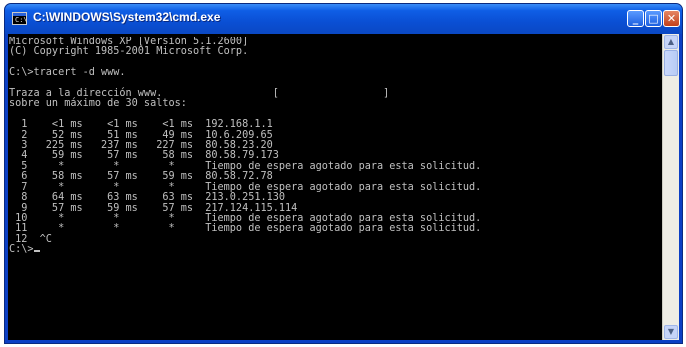  I want to click on minimize-button: _, so click(635, 18).